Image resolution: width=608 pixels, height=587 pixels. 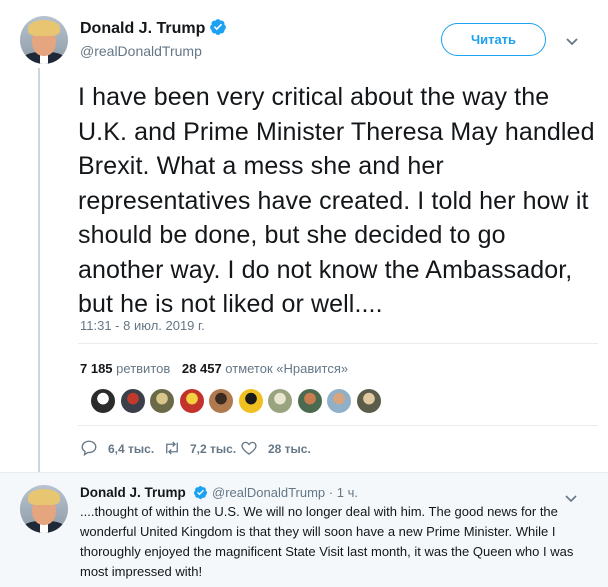 What do you see at coordinates (89, 448) in the screenshot?
I see `reply-icon` at bounding box center [89, 448].